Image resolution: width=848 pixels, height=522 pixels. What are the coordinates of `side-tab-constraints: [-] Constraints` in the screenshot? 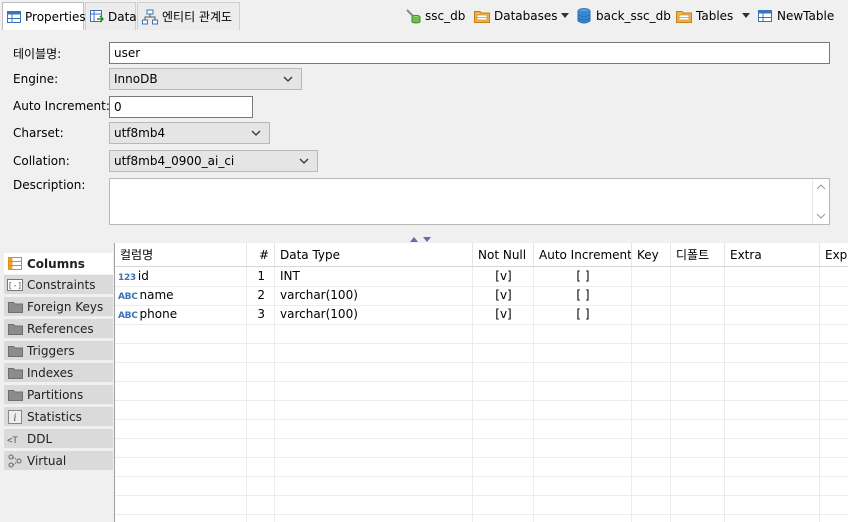 It's located at (58, 285).